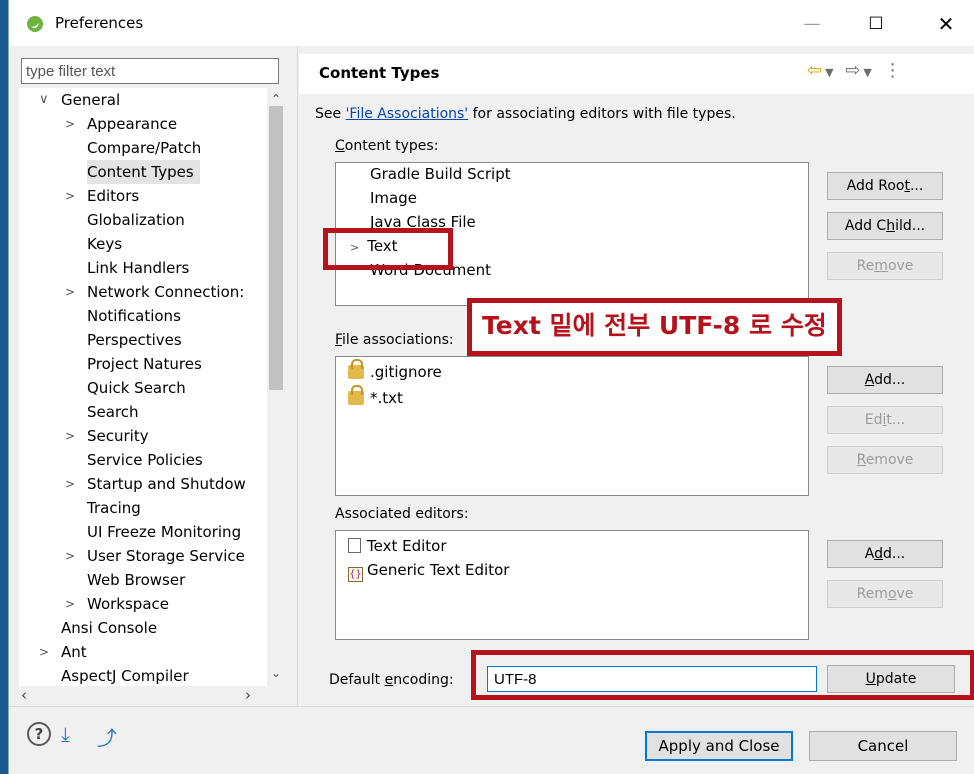 This screenshot has width=974, height=774. Describe the element at coordinates (136, 388) in the screenshot. I see `tree-item-quick-search: Quick Search` at that location.